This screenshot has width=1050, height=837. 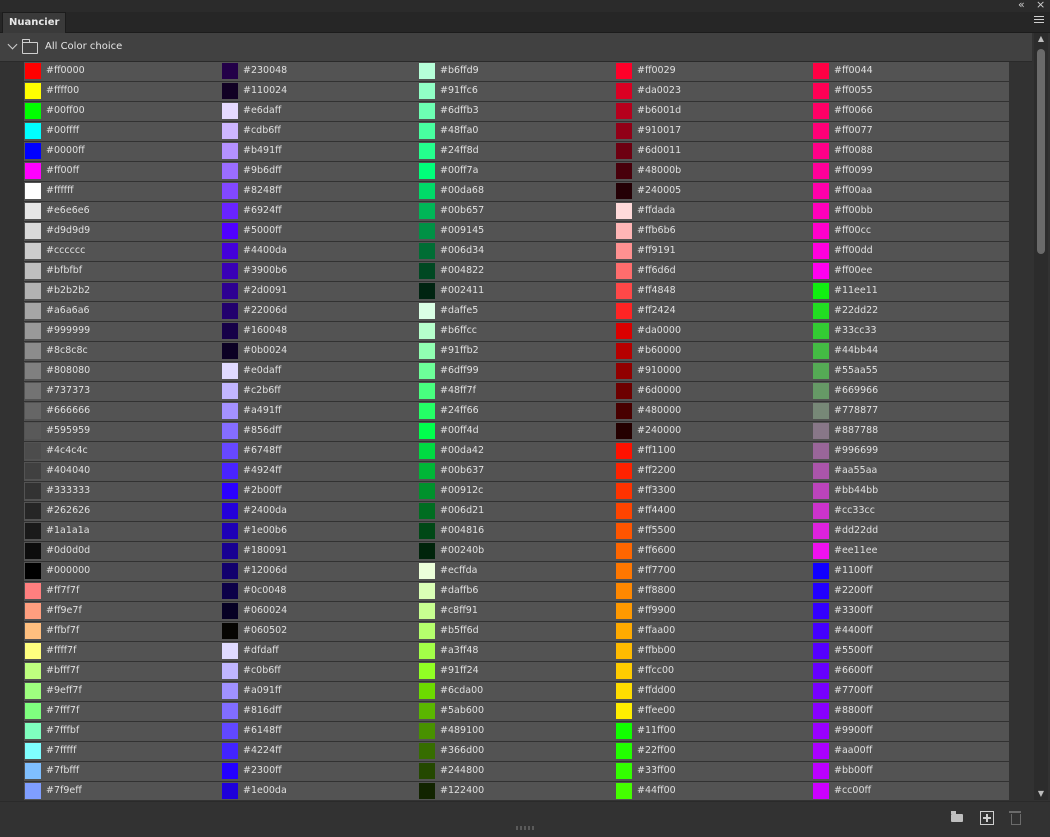 I want to click on swatch-item: #6600ff, so click(x=910, y=671).